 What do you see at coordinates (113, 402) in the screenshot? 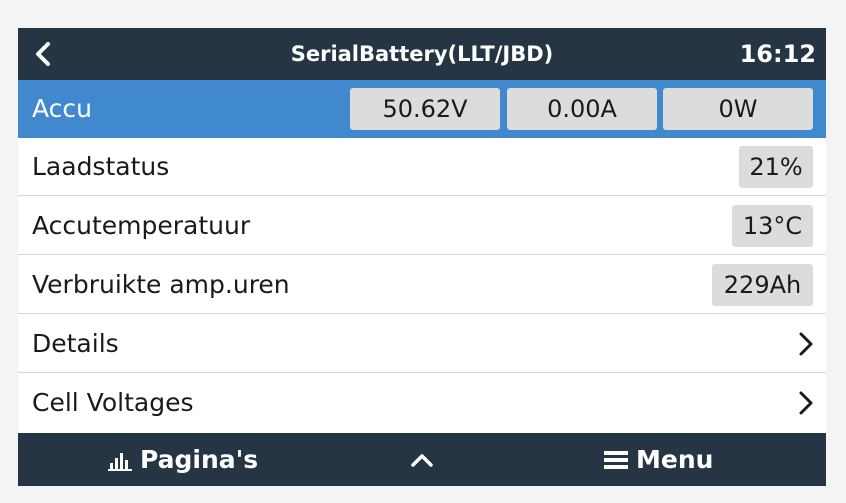
I see `row-label: Cell Voltages` at bounding box center [113, 402].